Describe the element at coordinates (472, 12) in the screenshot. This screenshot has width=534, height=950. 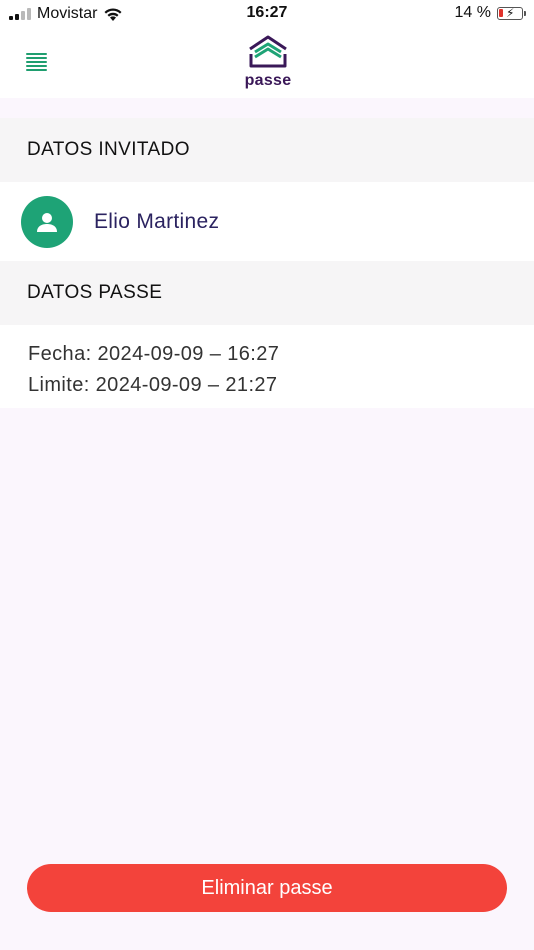
I see `battery-percent: 14 %` at that location.